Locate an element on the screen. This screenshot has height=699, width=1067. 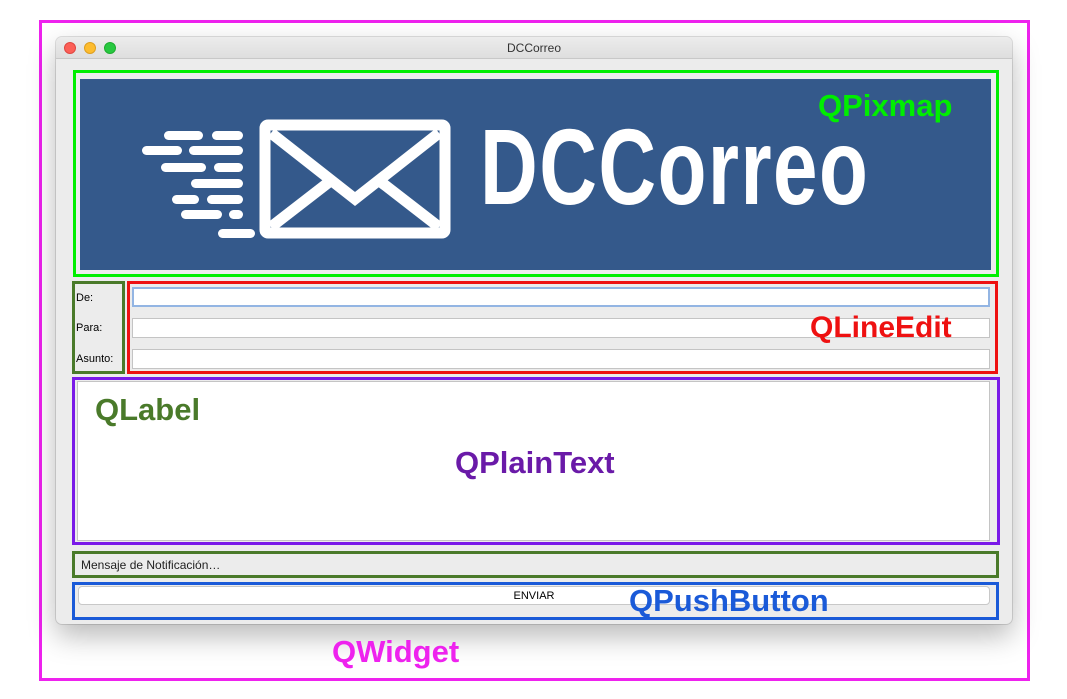
qlabel-annotation-label: QLabel is located at coordinates (148, 409).